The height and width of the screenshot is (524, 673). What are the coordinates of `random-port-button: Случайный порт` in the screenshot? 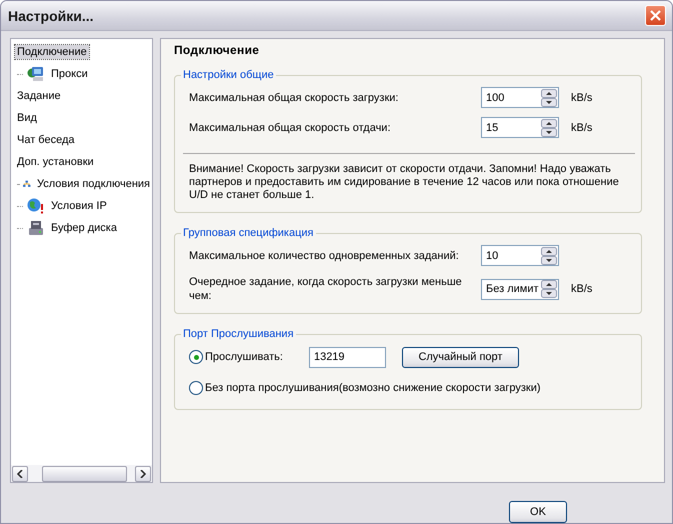 It's located at (460, 357).